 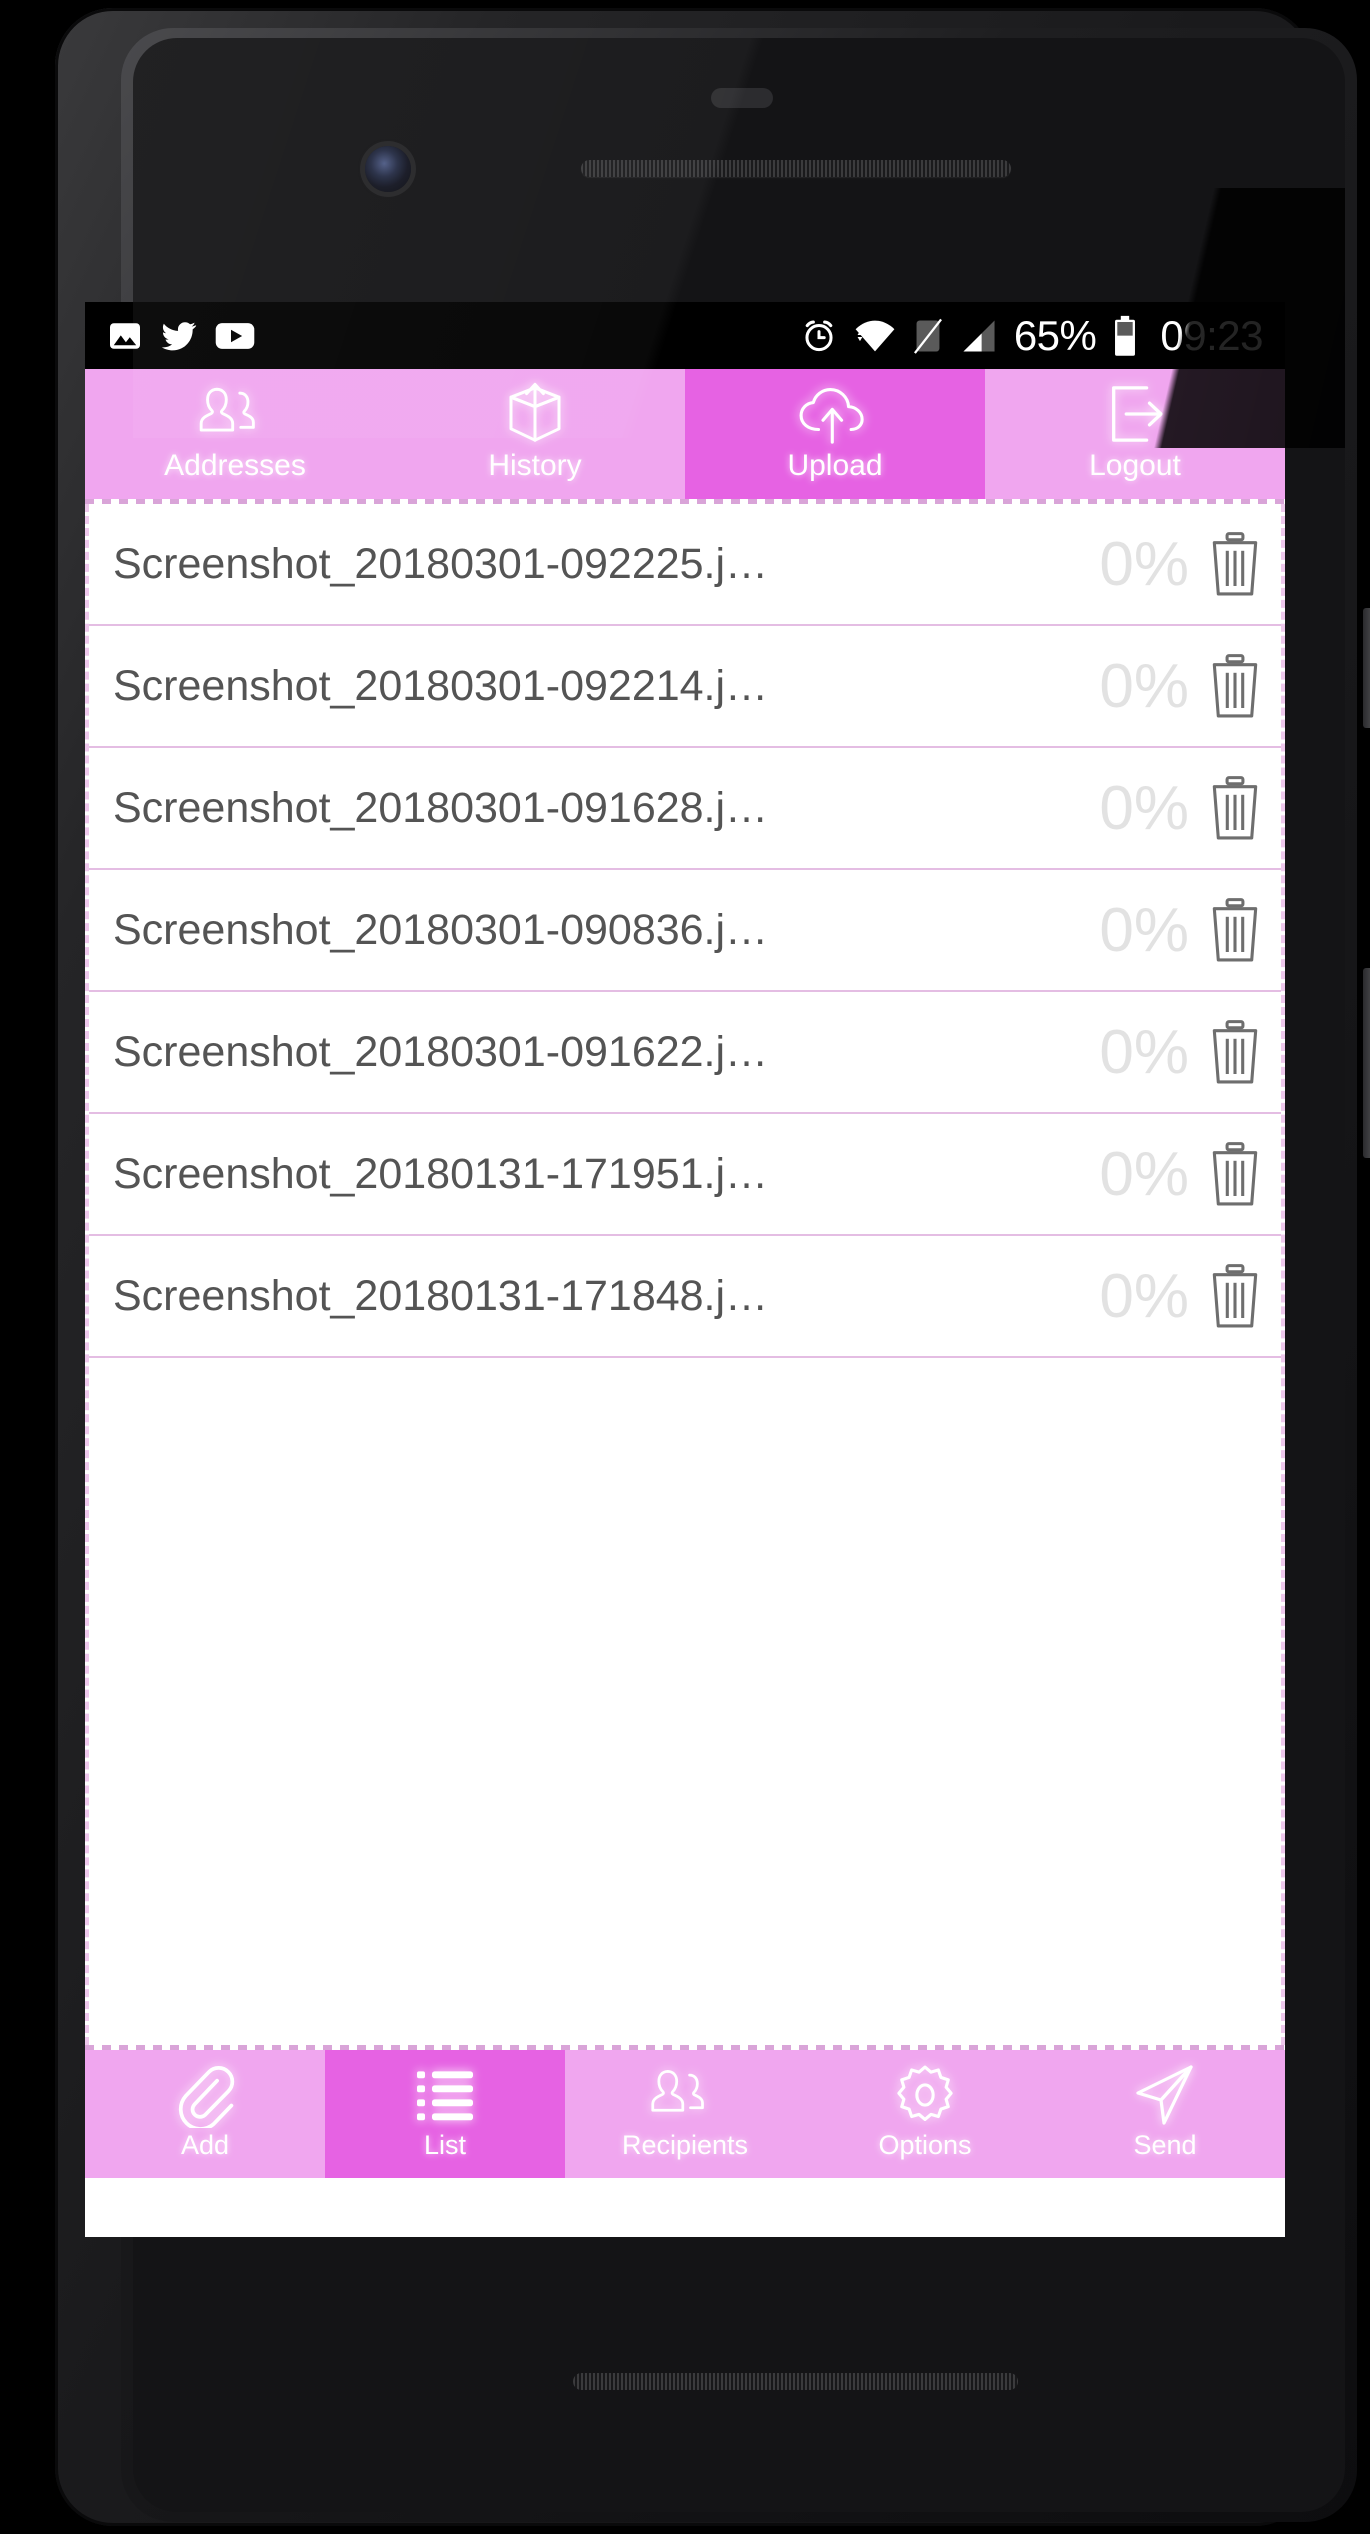 What do you see at coordinates (819, 335) in the screenshot?
I see `alarm-icon` at bounding box center [819, 335].